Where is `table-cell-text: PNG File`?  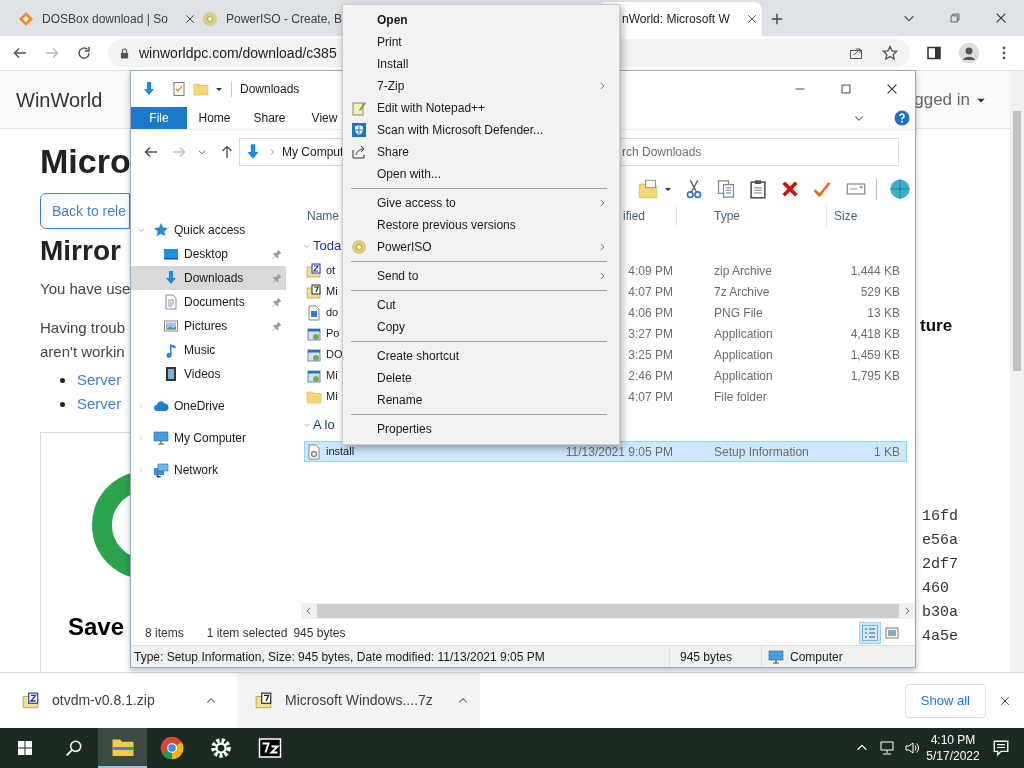 table-cell-text: PNG File is located at coordinates (738, 313).